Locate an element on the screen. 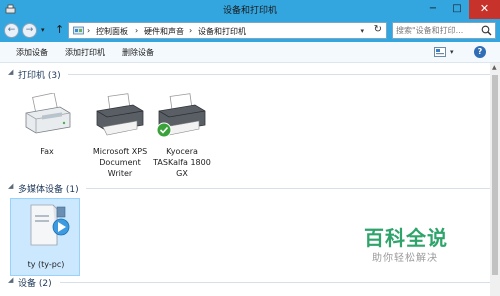 The height and width of the screenshot is (296, 500). device-label: ty (ty-pc) is located at coordinates (46, 264).